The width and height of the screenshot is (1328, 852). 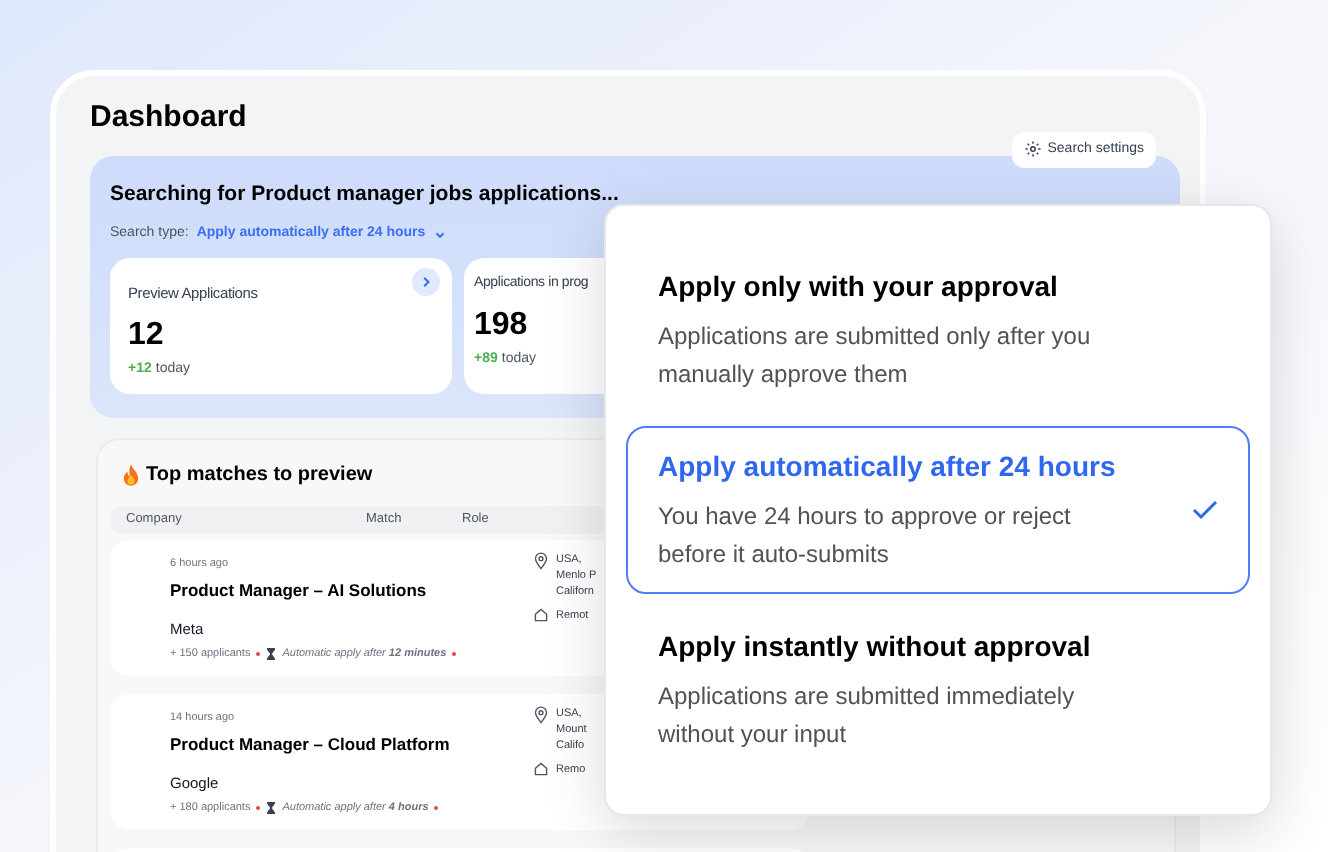 I want to click on option-description: Applications are submitted only after you manually approve them, so click(x=875, y=356).